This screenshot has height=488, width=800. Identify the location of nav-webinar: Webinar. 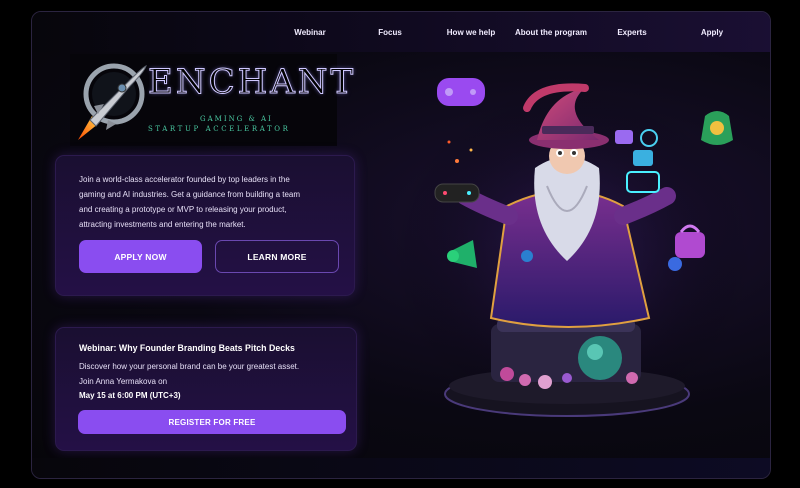
(309, 32).